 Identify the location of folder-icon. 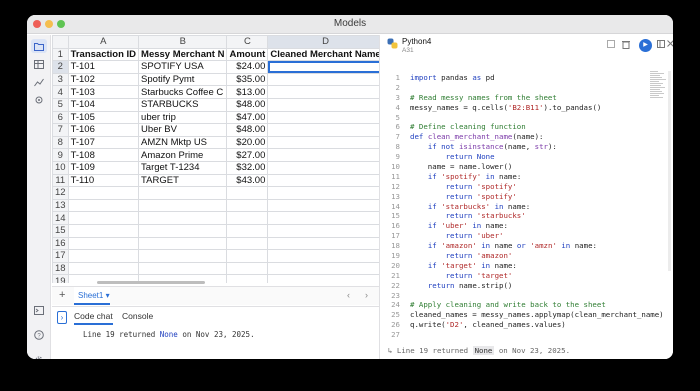
(39, 46).